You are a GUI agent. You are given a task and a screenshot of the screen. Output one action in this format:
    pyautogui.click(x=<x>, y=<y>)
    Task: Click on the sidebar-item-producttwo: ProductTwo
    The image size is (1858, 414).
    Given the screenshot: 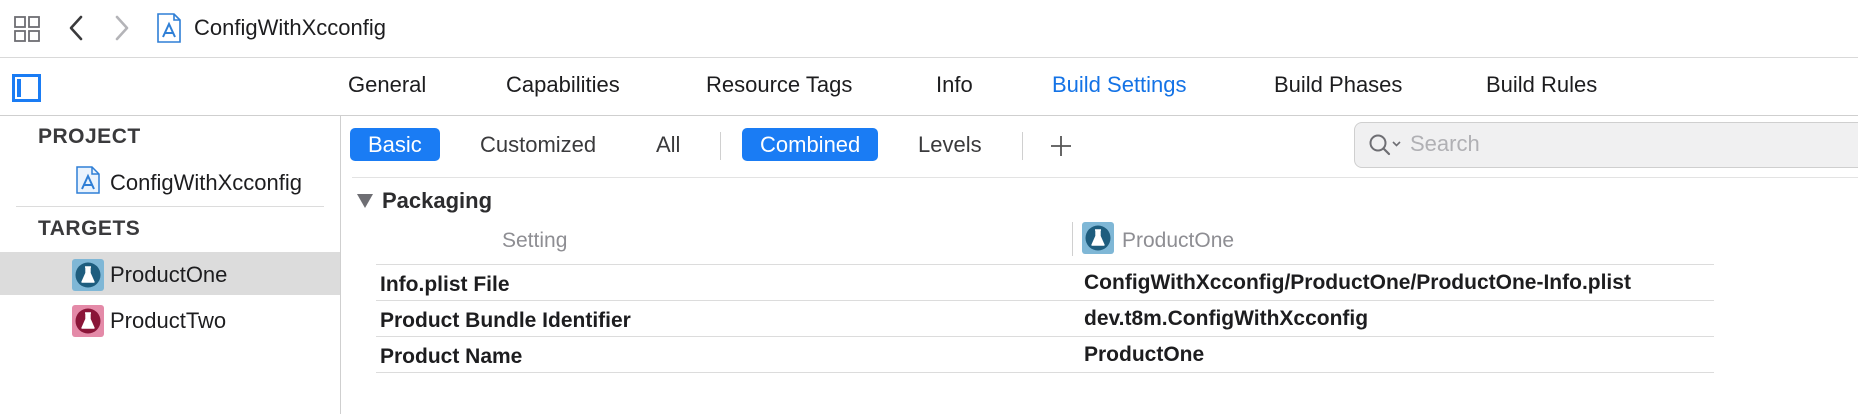 What is the action you would take?
    pyautogui.click(x=168, y=321)
    